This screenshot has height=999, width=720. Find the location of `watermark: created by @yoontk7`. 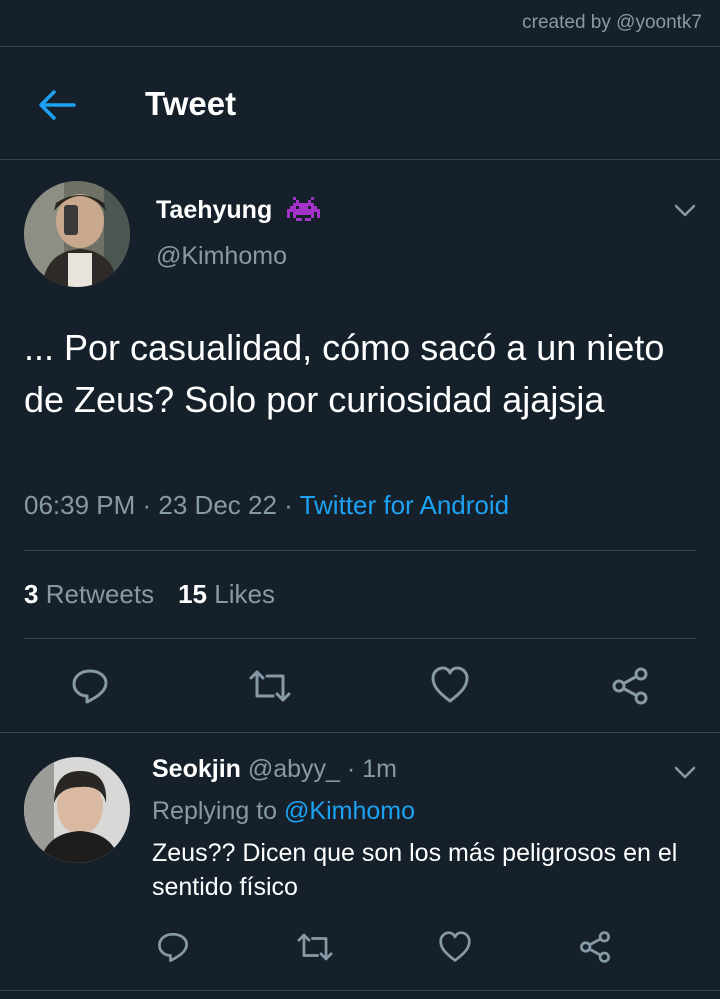

watermark: created by @yoontk7 is located at coordinates (612, 22).